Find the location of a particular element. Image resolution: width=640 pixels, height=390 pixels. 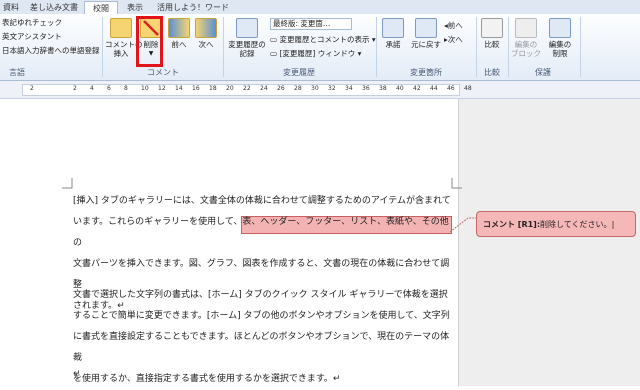

show-markup-button: ▭ 変更履歴とコメントの表示 ▾ is located at coordinates (323, 39).